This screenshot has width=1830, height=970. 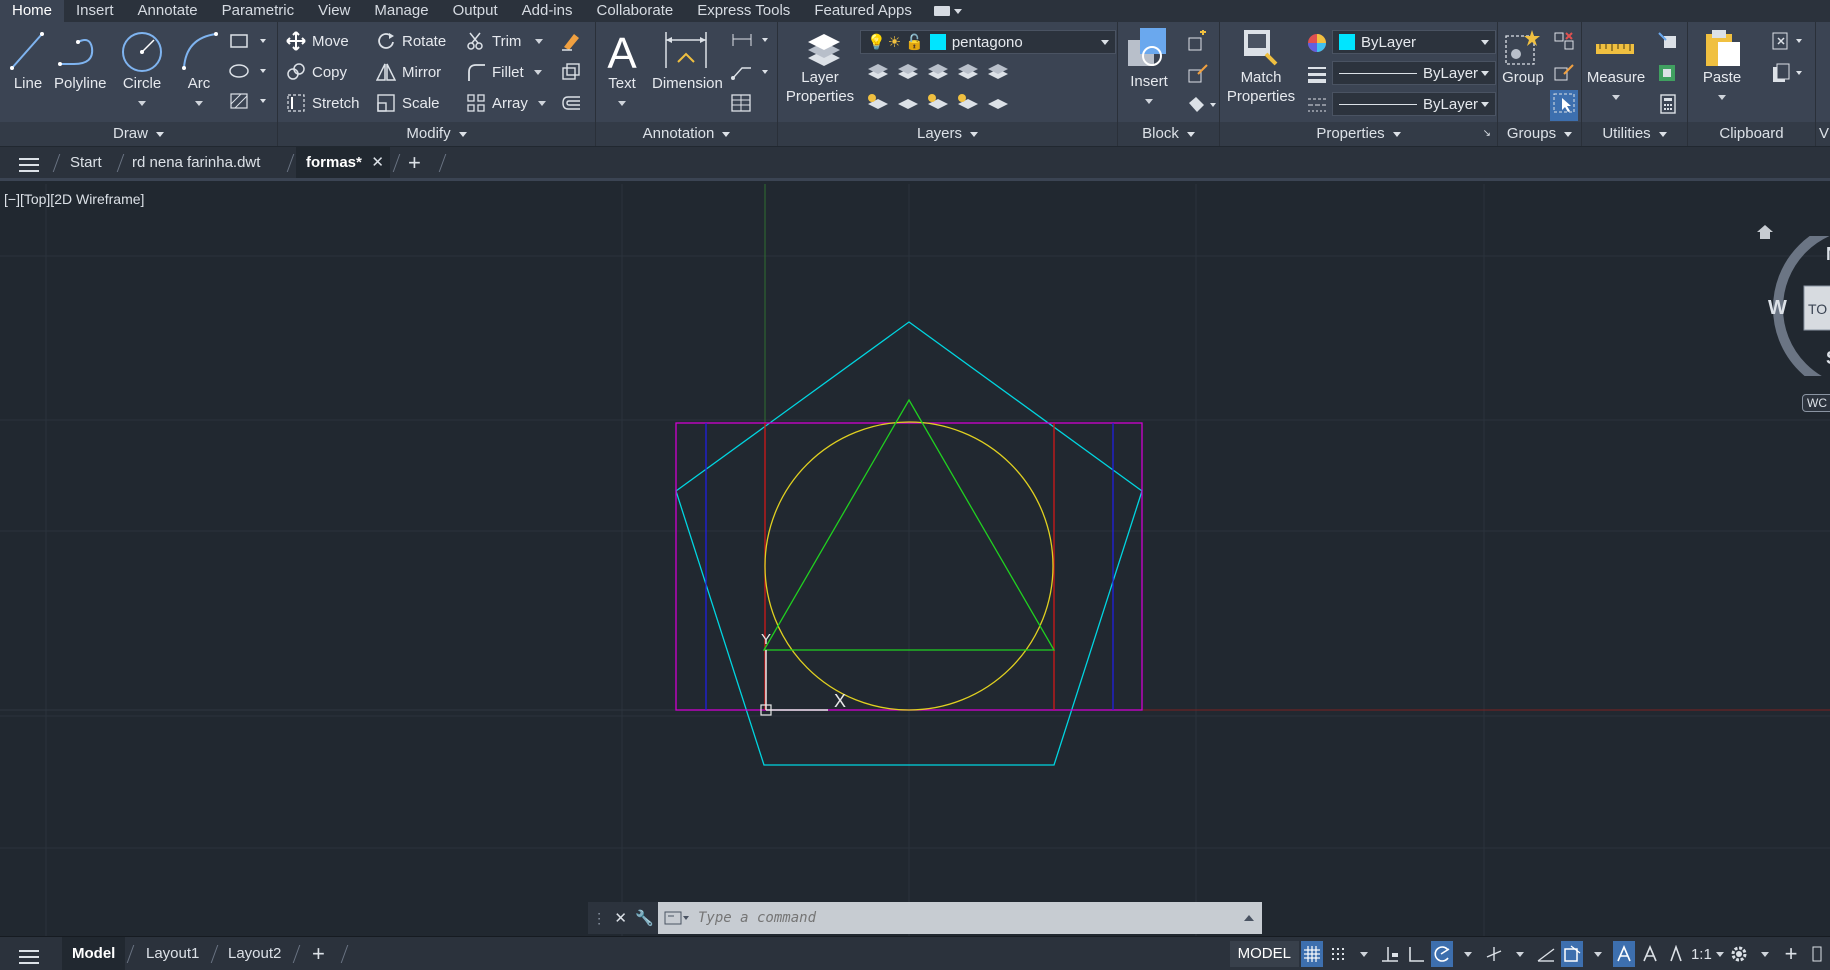 I want to click on block-panel-title: Block, so click(x=1168, y=134).